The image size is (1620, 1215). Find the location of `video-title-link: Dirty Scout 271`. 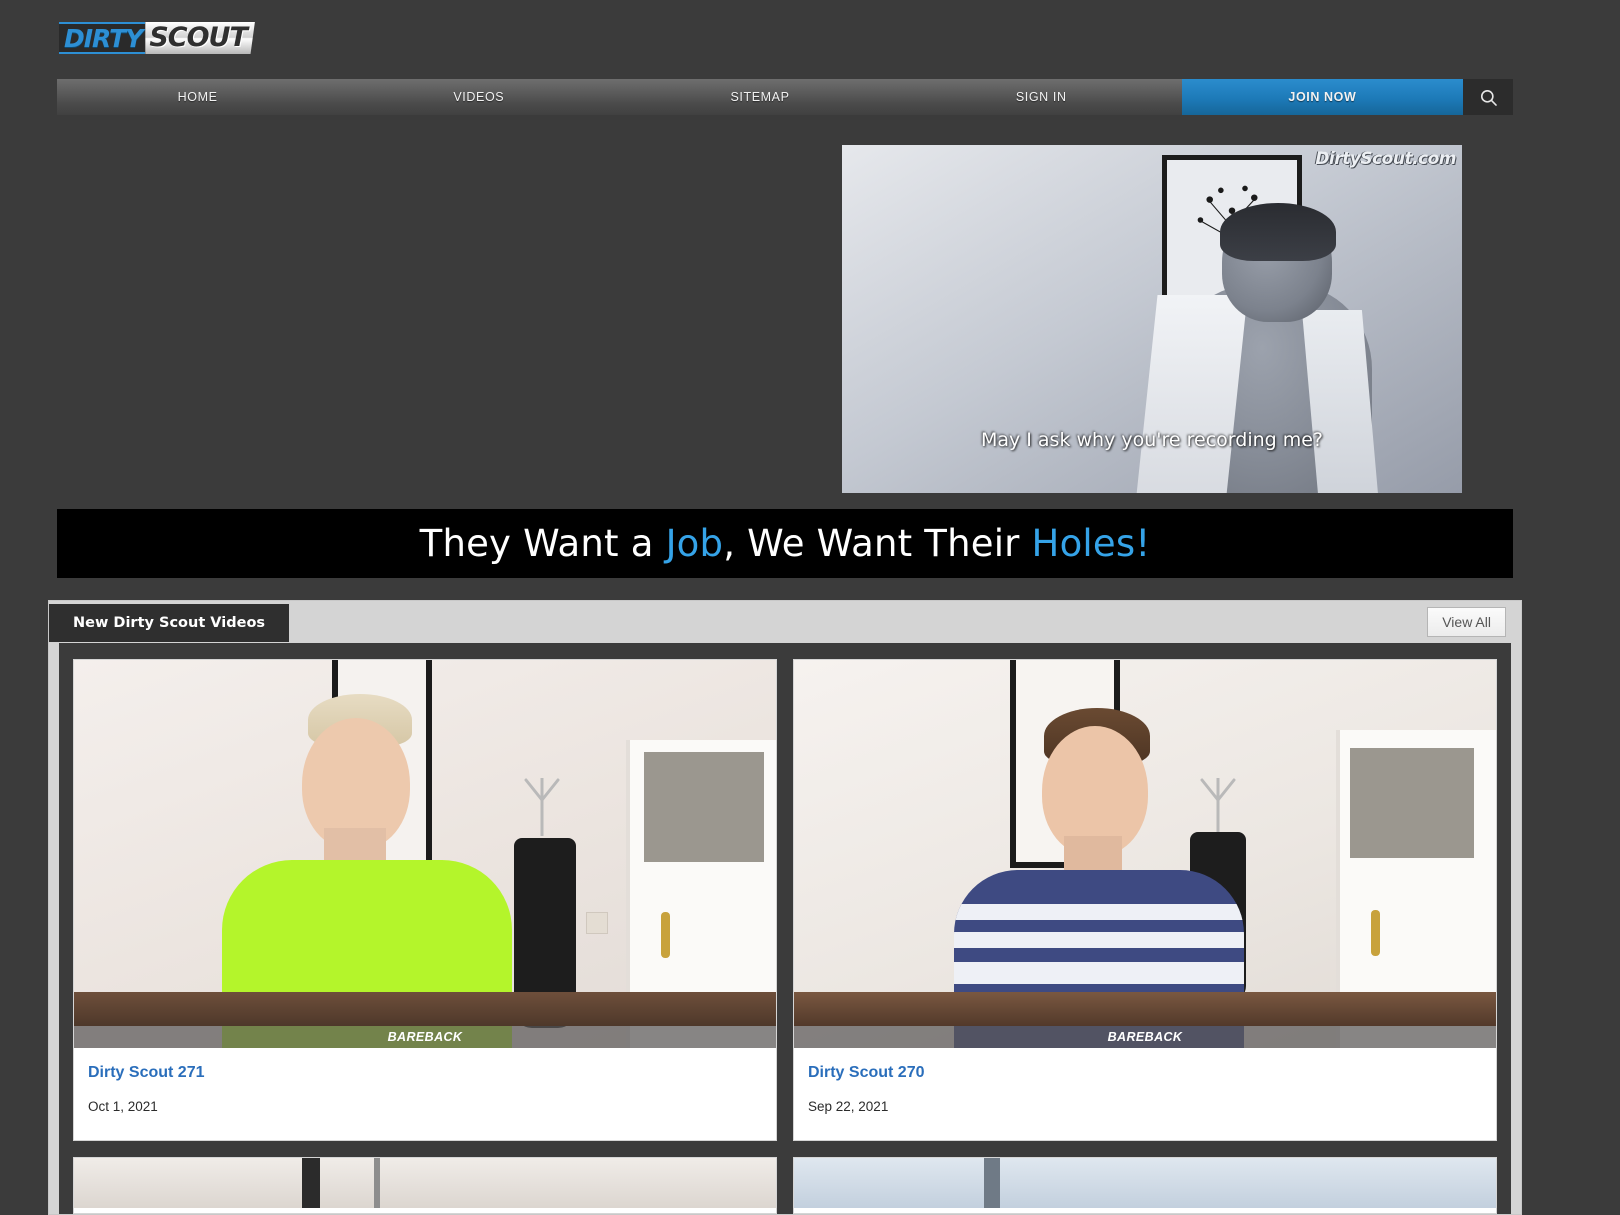

video-title-link: Dirty Scout 271 is located at coordinates (425, 1073).